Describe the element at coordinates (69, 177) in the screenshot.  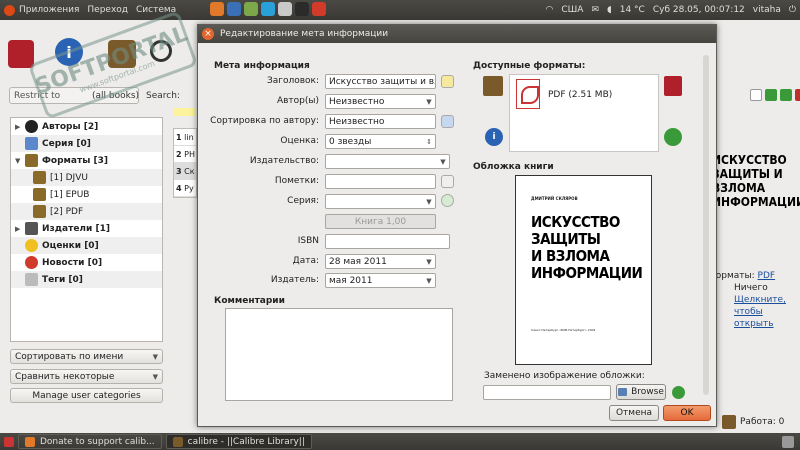
I see `tag-label: [1] DJVU` at that location.